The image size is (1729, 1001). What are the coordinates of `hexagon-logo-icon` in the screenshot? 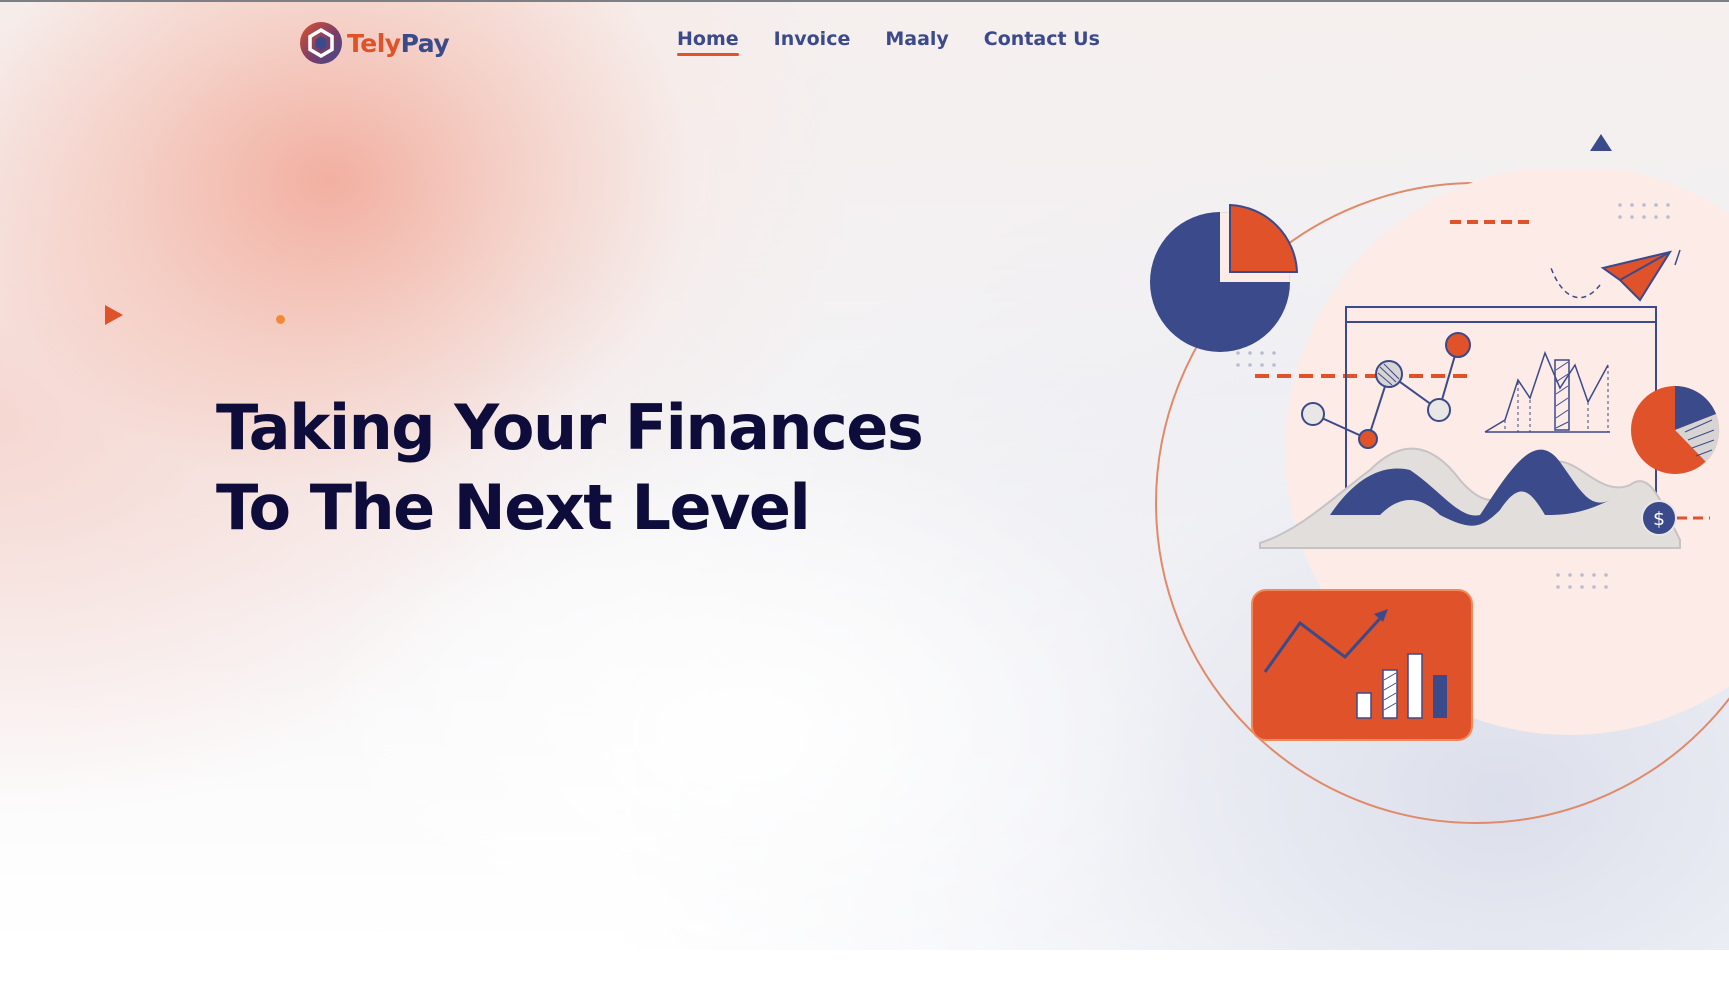 It's located at (321, 43).